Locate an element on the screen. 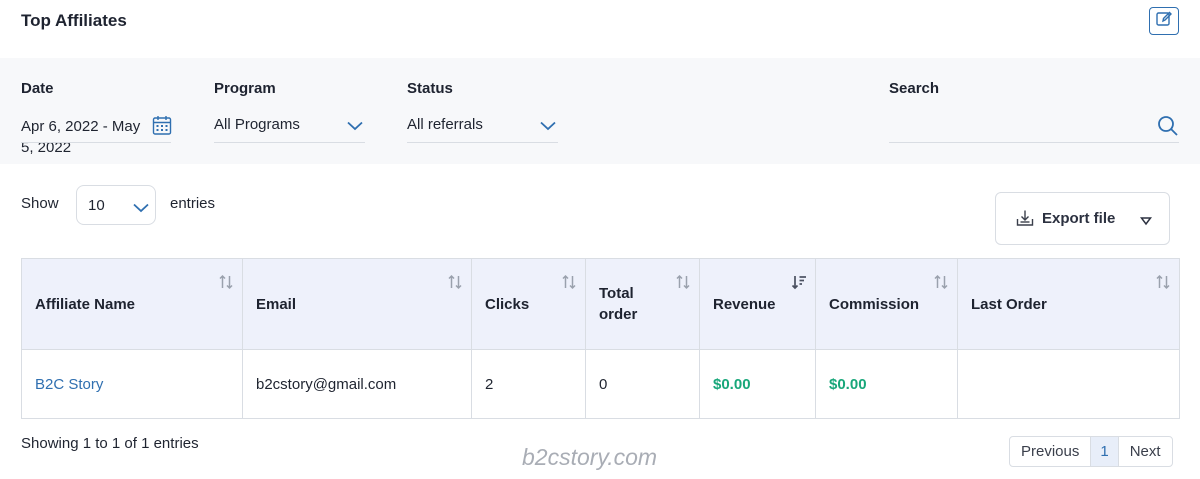  column-header-revenue: Revenue is located at coordinates (757, 304).